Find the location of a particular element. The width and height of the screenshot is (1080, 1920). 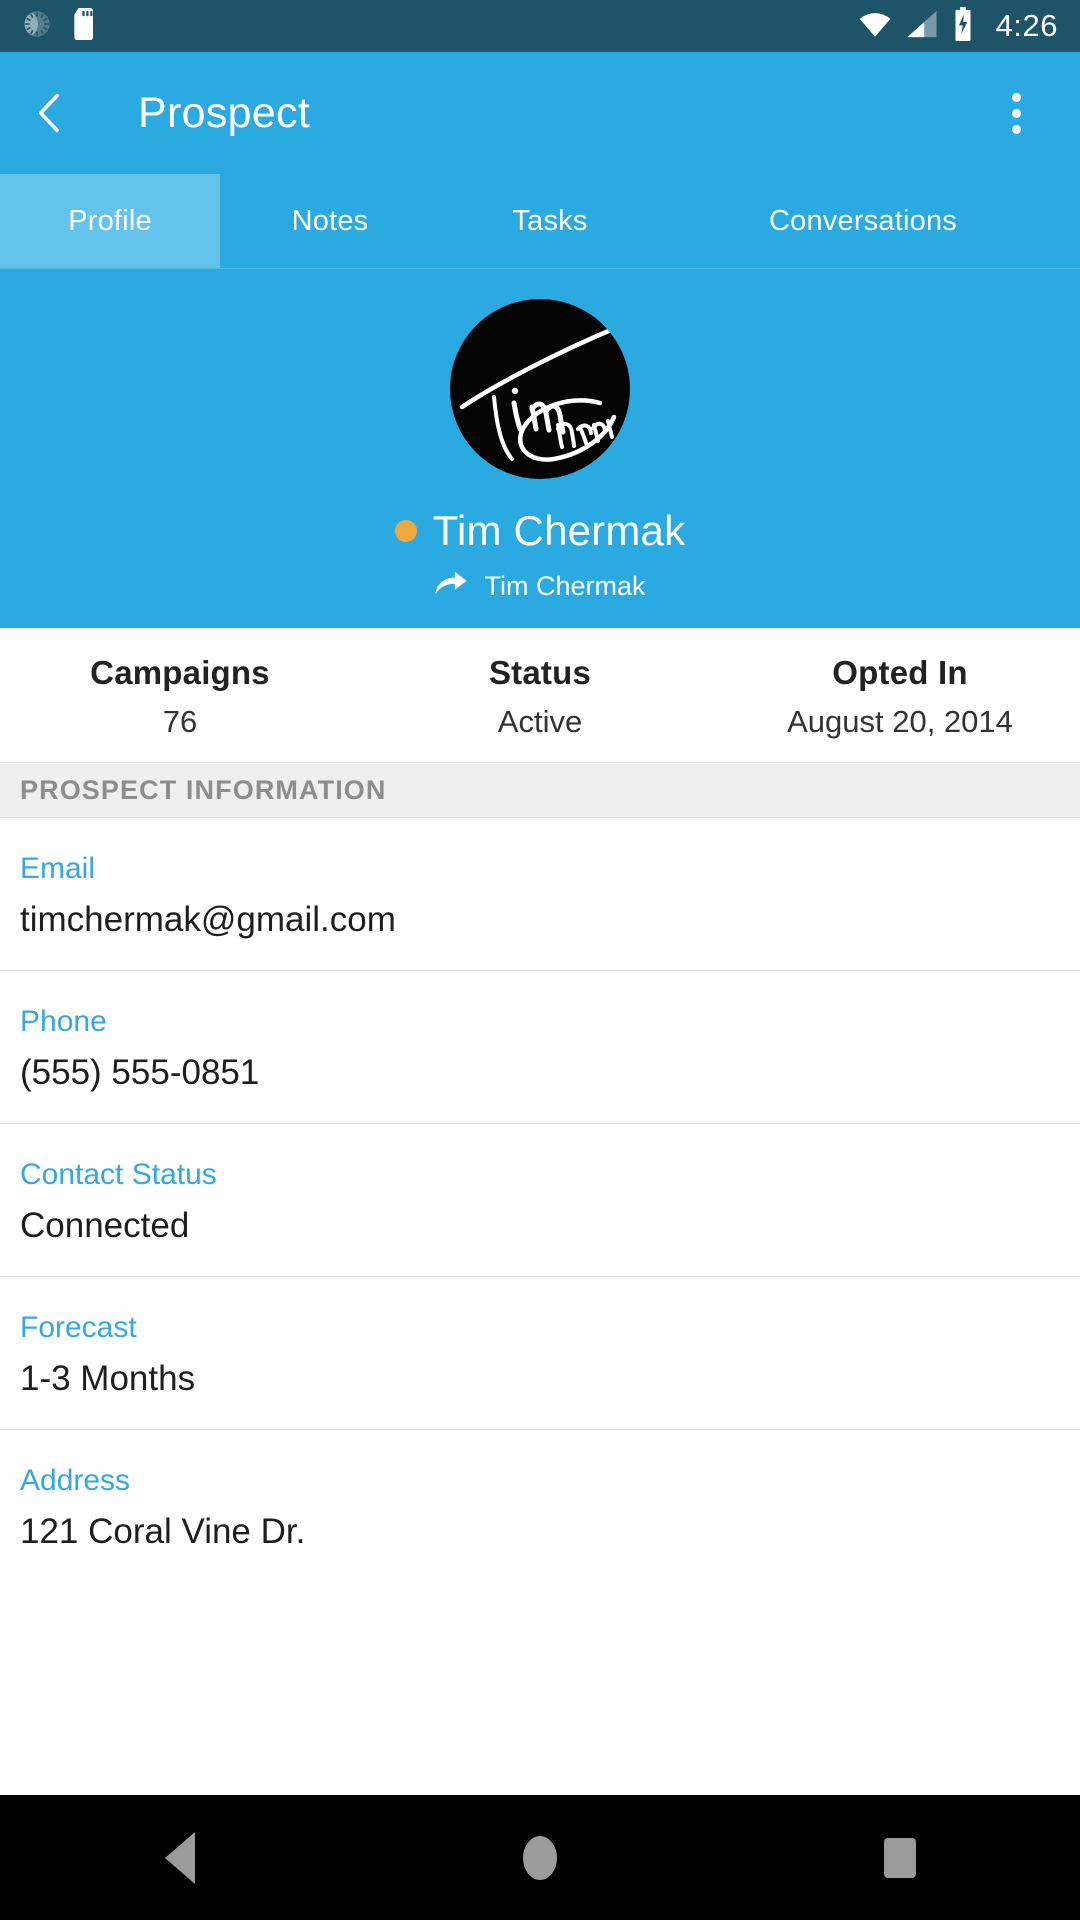

prospect-name-row: Tim Chermak is located at coordinates (540, 531).